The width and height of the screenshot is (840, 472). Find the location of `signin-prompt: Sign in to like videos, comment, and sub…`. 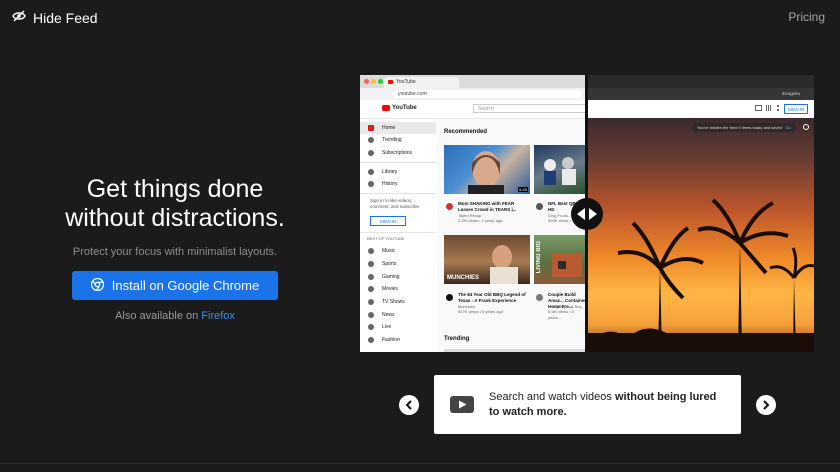

signin-prompt: Sign in to like videos, comment, and sub… is located at coordinates (395, 203).